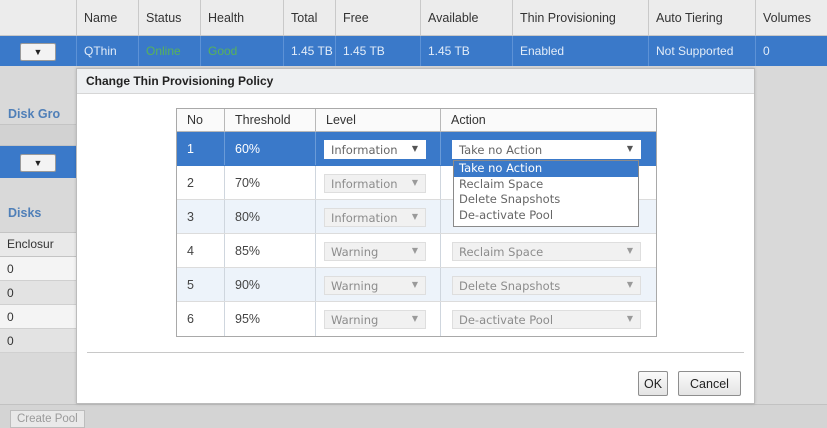 This screenshot has height=428, width=827. I want to click on disk-group-header-row, so click(38, 135).